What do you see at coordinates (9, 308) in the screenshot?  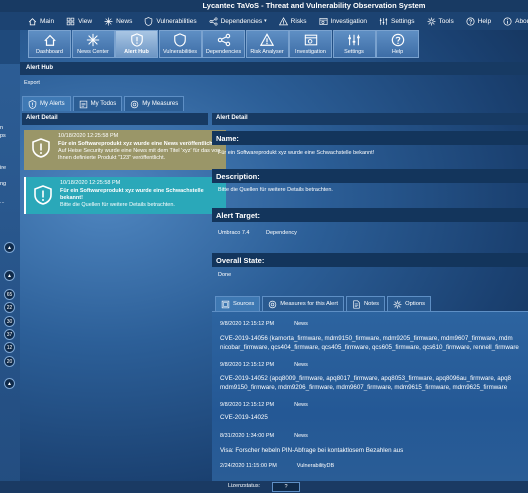 I see `count-badge: 22` at bounding box center [9, 308].